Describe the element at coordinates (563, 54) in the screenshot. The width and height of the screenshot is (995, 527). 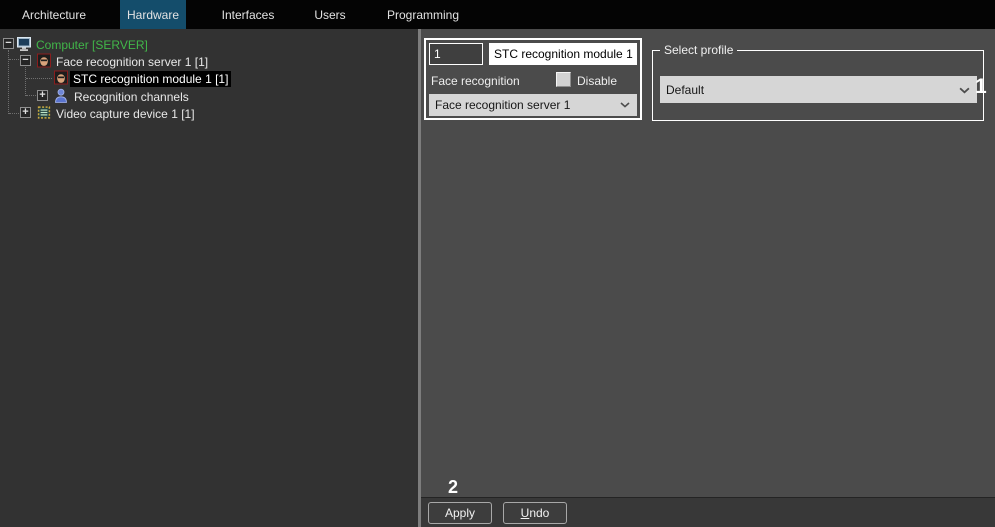
I see `module-name-input` at that location.